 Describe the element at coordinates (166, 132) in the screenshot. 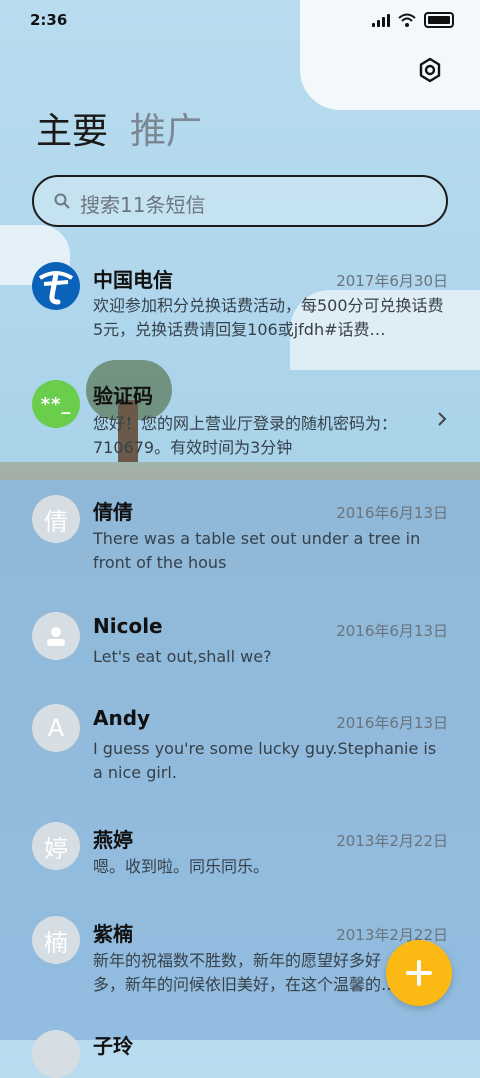

I see `tab-promotions: 推广` at that location.